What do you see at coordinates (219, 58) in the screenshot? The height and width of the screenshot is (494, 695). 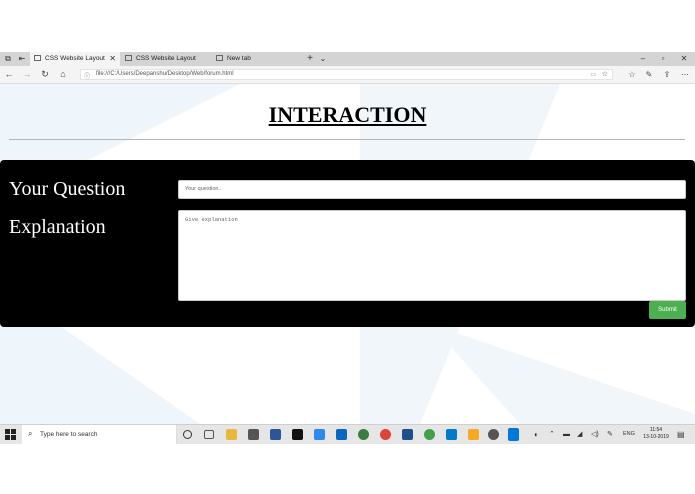 I see `new-tab-page-icon` at bounding box center [219, 58].